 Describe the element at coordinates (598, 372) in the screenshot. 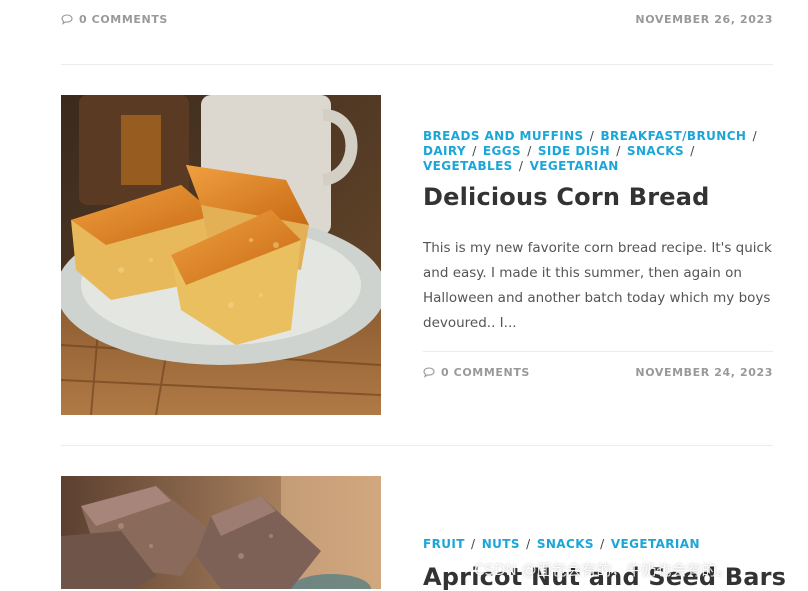

I see `post-meta: 0 COMMENTS NOVEMBER 24, 2023` at that location.